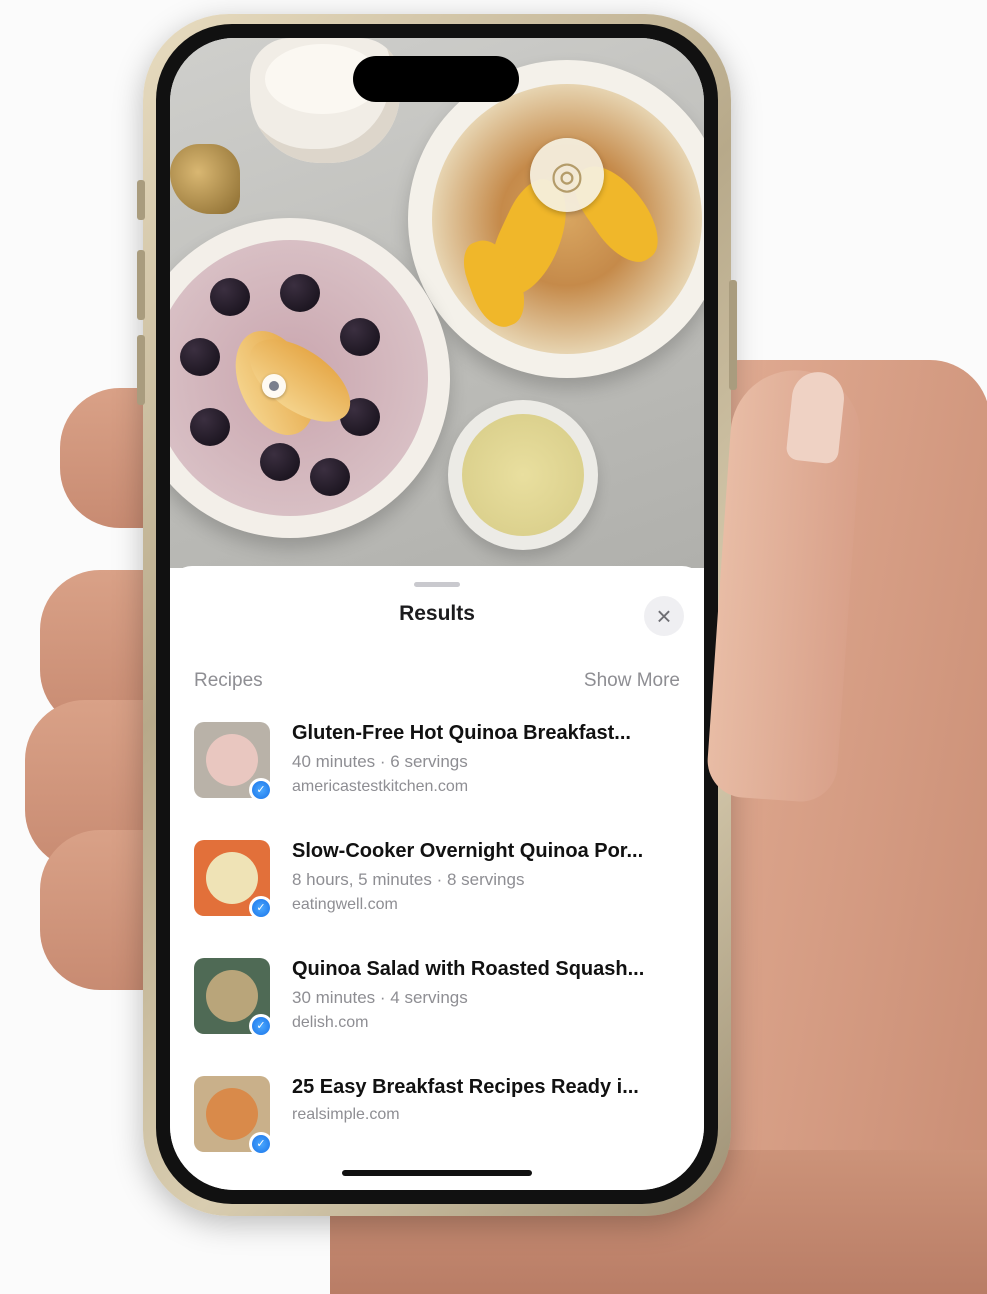  I want to click on power-button, so click(733, 335).